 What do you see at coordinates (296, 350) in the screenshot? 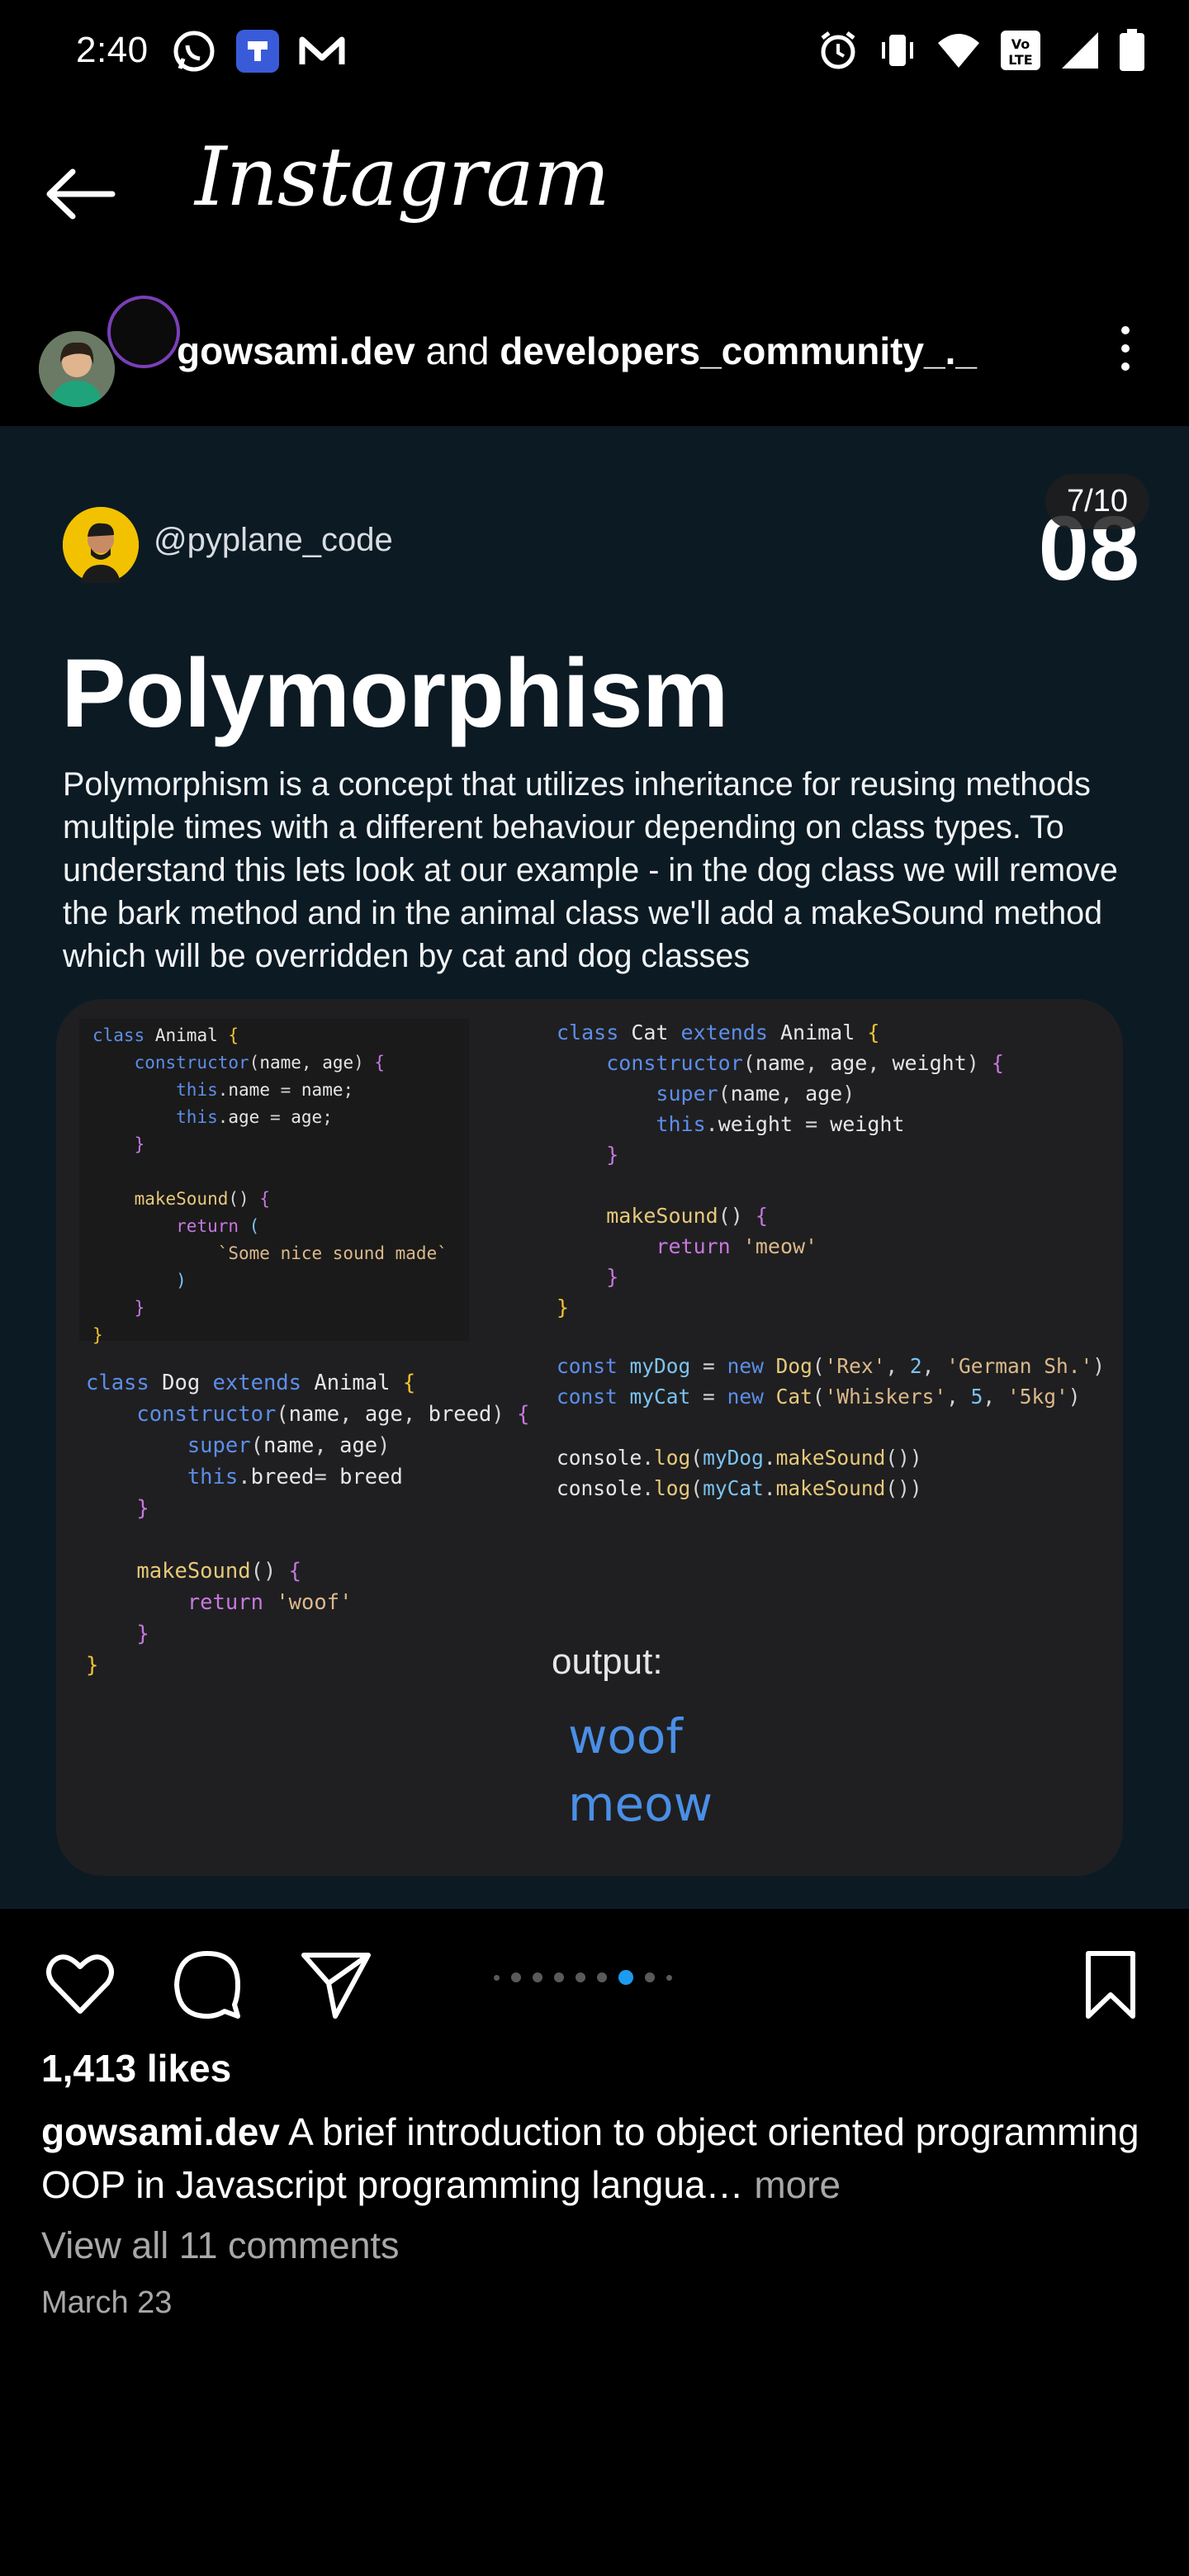
I see `author-1: gowsami.dev` at bounding box center [296, 350].